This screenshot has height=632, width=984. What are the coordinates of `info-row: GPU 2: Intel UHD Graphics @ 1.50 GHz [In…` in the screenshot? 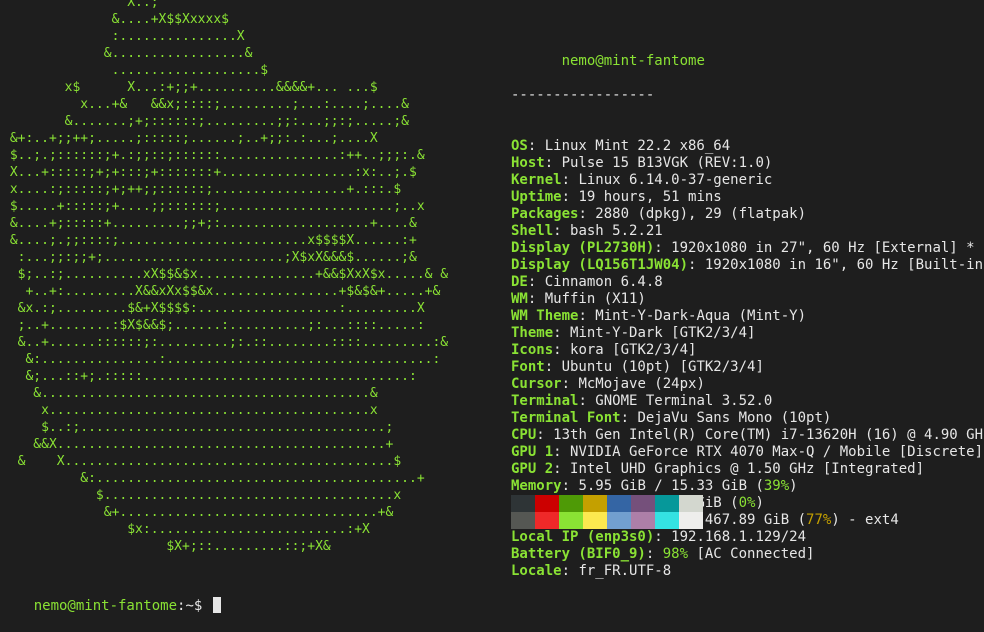 It's located at (747, 469).